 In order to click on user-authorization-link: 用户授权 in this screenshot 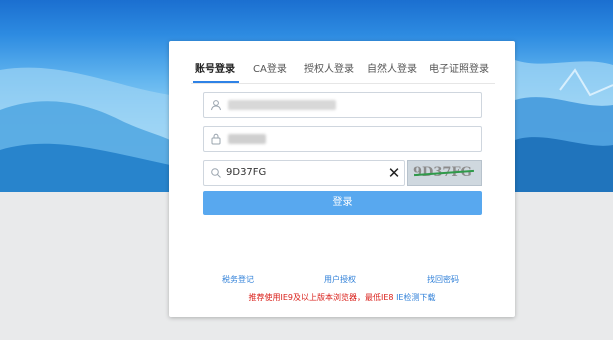, I will do `click(340, 280)`.